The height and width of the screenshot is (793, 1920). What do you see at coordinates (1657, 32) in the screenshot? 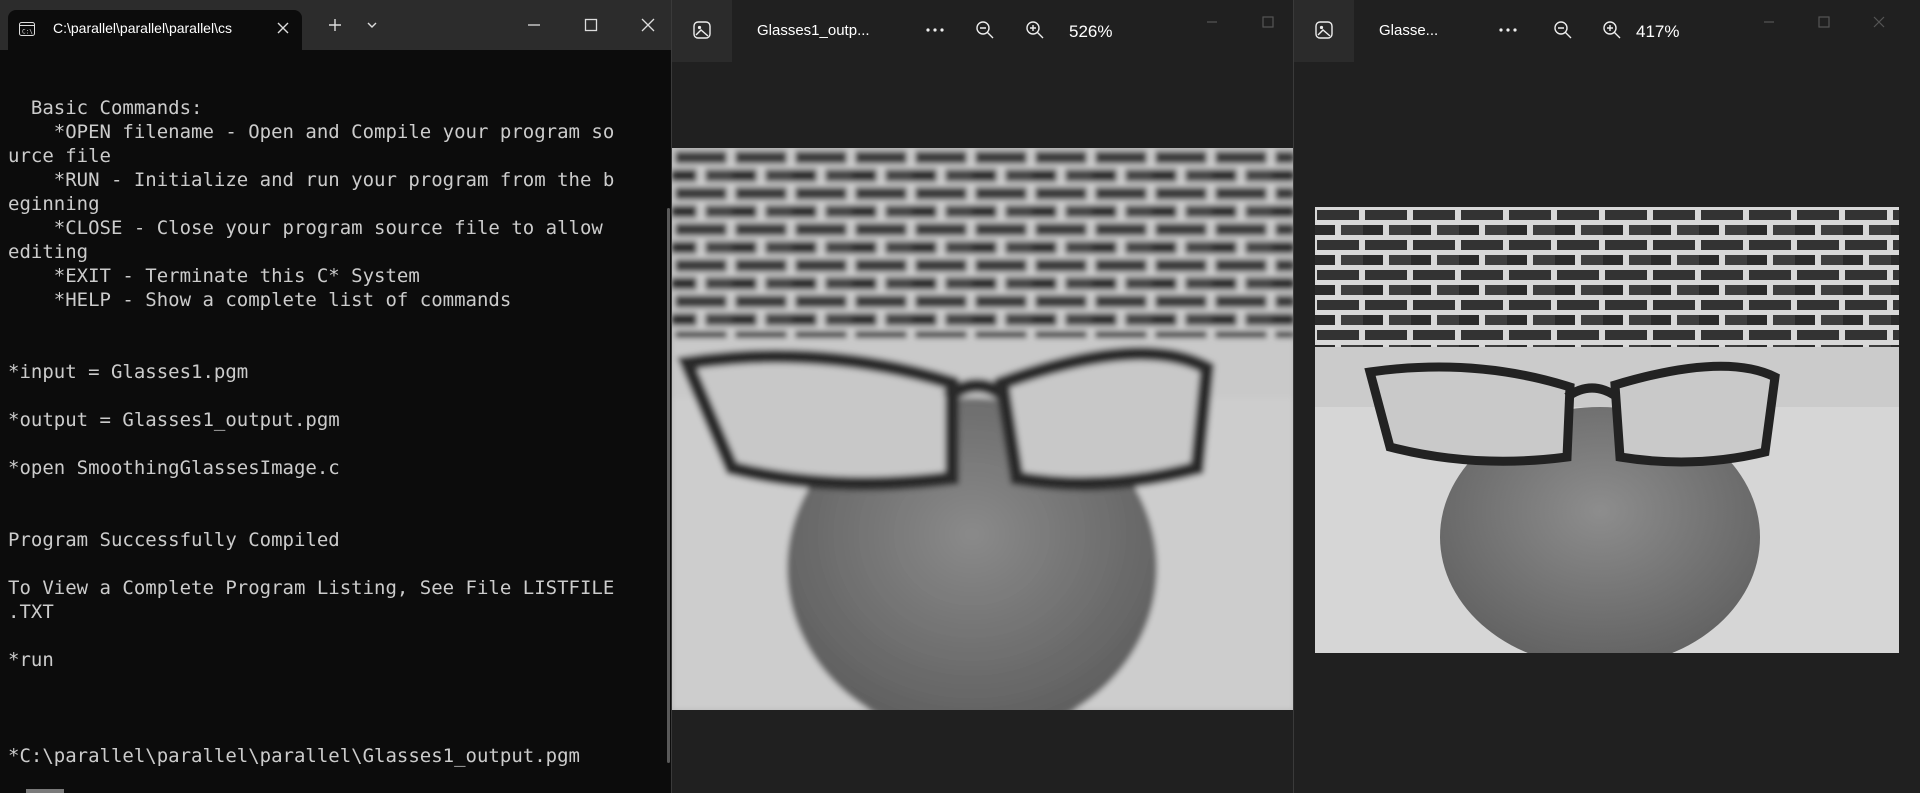
I see `zoom-level: 417%` at bounding box center [1657, 32].